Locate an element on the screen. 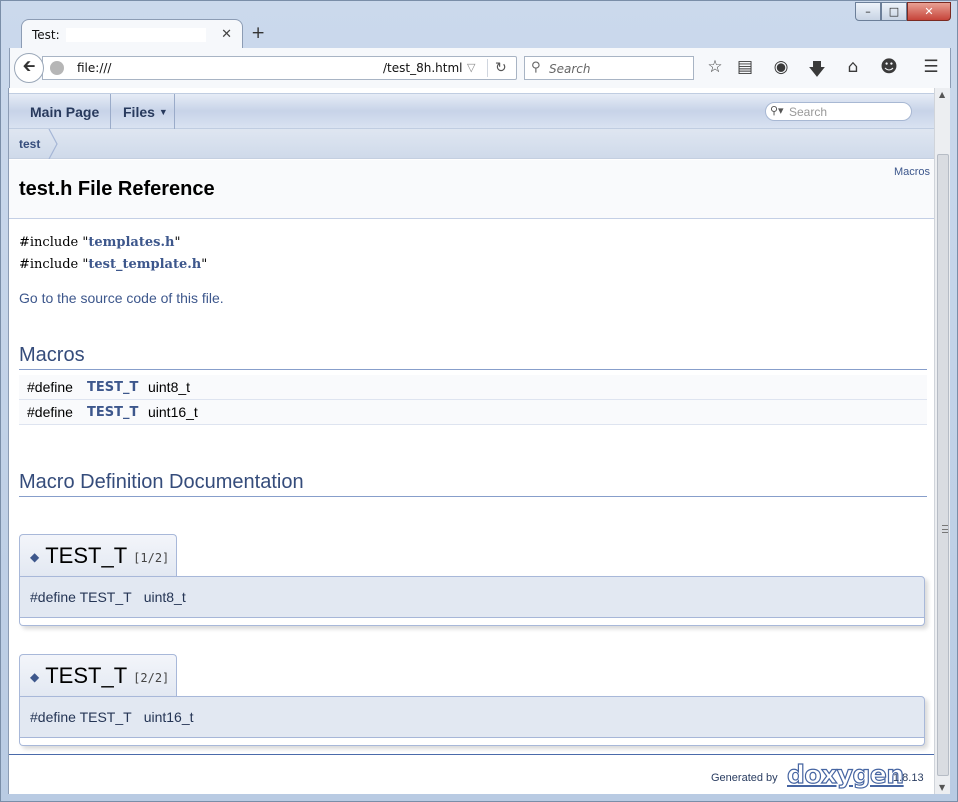 This screenshot has width=958, height=802. close-tab-icon: ✕ is located at coordinates (226, 34).